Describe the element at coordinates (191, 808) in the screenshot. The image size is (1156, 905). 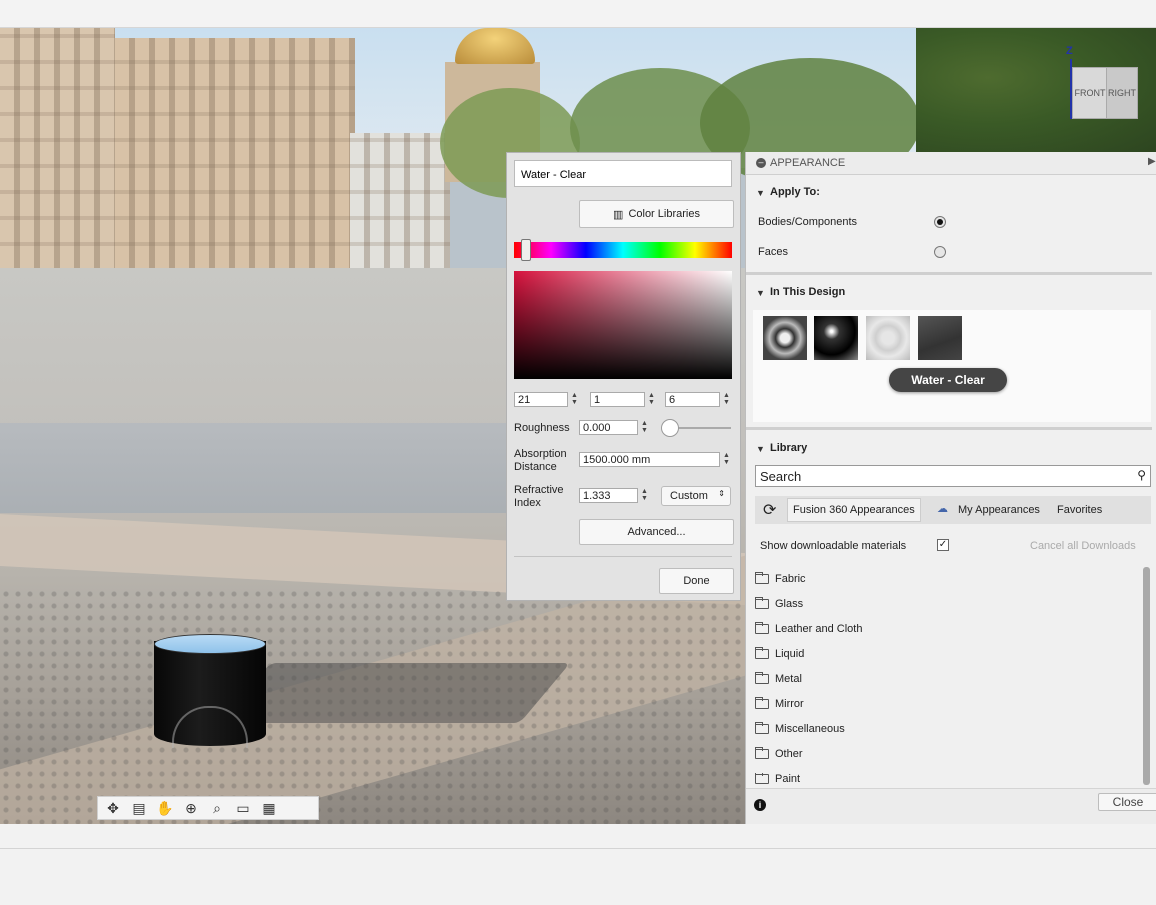
I see `zoom-icon: ⊕` at that location.